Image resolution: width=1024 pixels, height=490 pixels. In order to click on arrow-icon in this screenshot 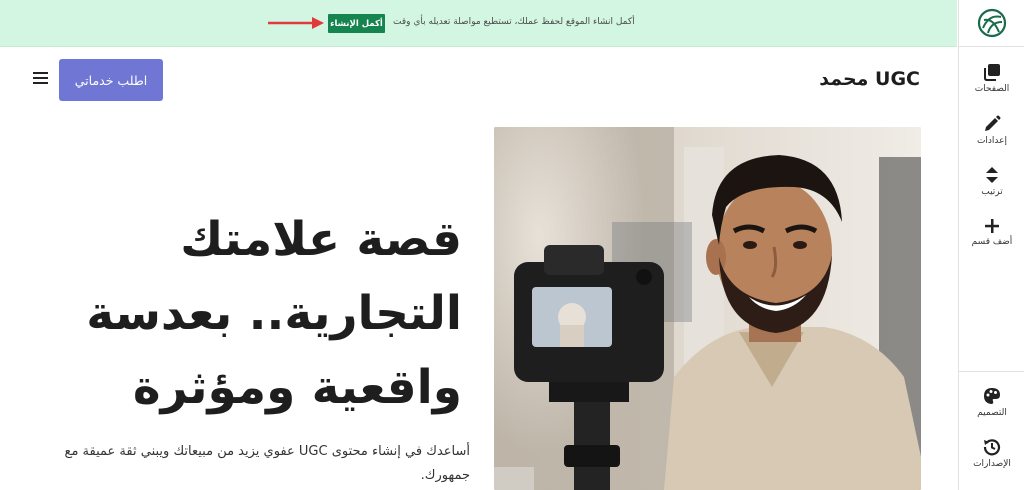, I will do `click(296, 23)`.